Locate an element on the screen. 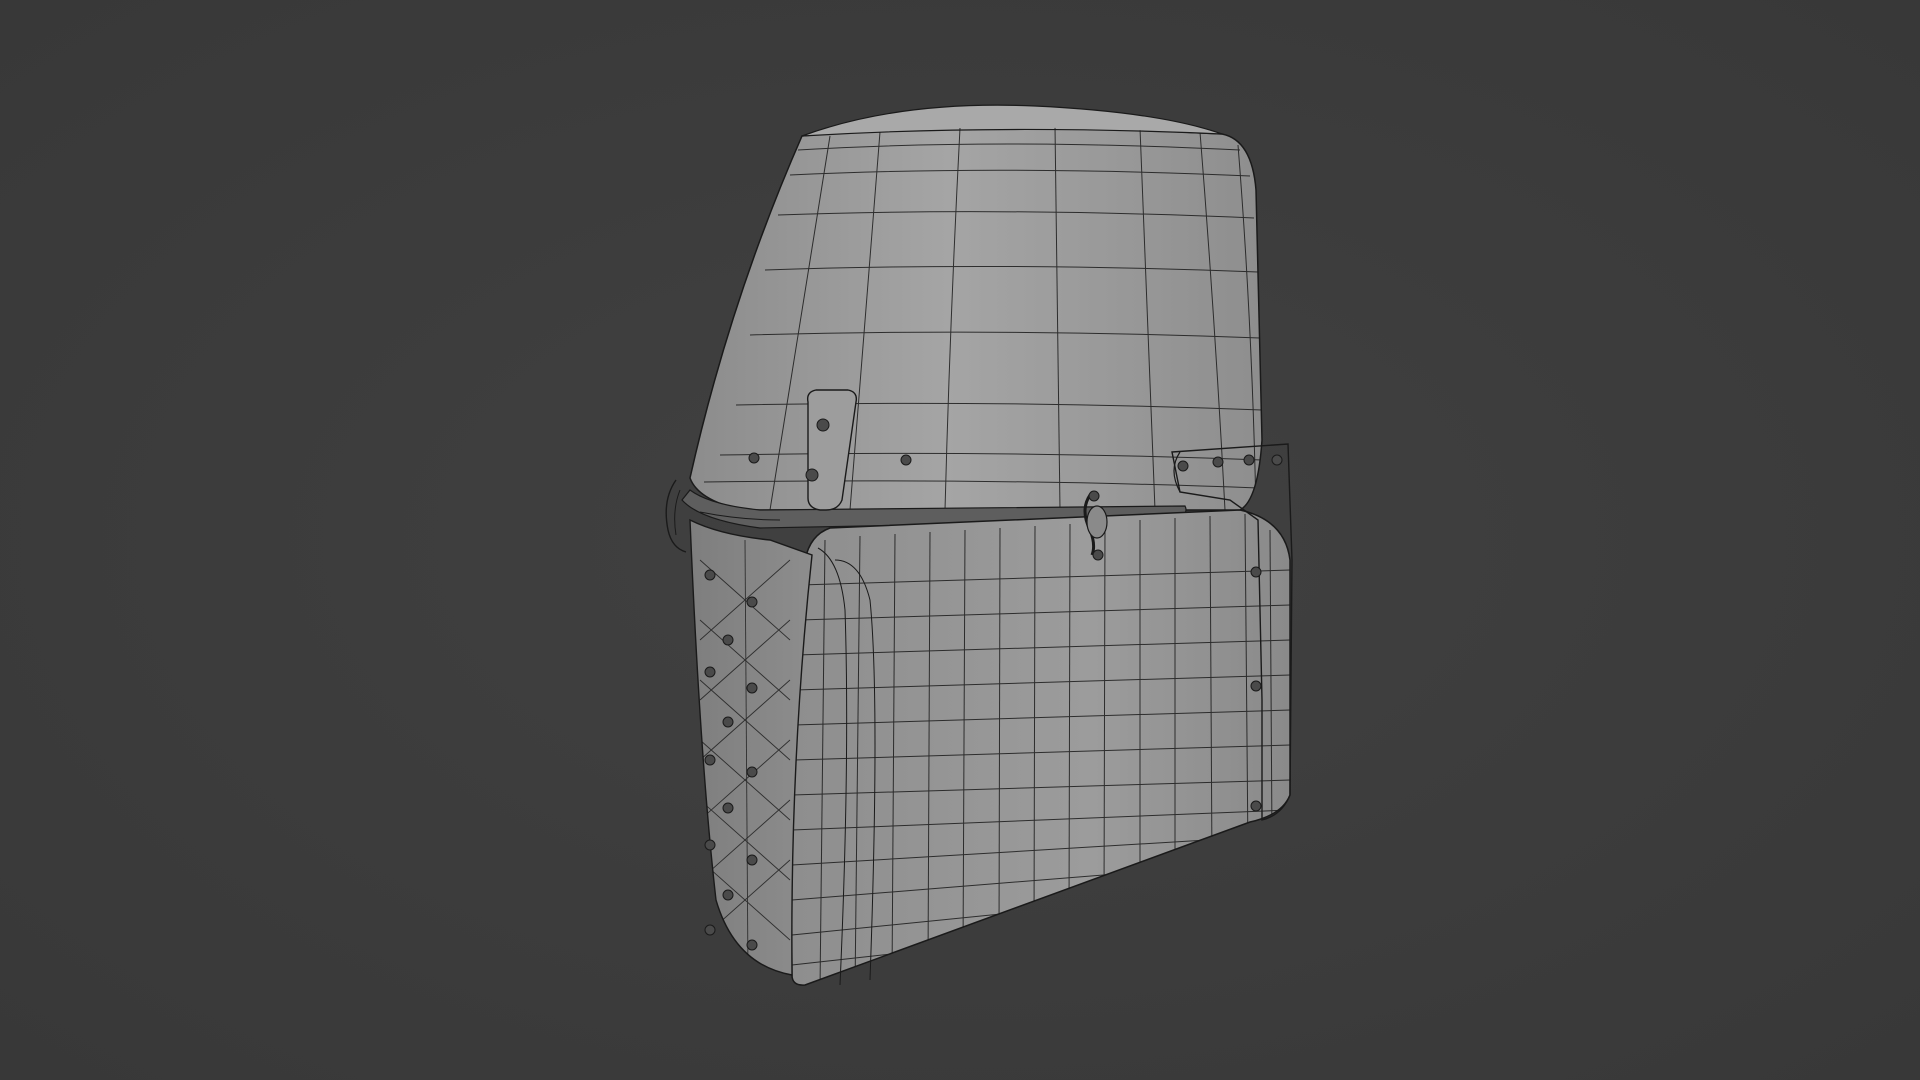 The image size is (1920, 1080). helmet-face-plate is located at coordinates (1042, 714).